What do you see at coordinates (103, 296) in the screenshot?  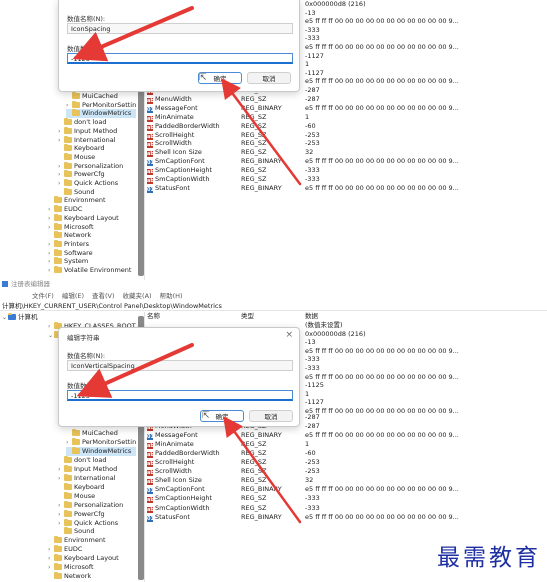 I see `menu-item: 查看(V)` at bounding box center [103, 296].